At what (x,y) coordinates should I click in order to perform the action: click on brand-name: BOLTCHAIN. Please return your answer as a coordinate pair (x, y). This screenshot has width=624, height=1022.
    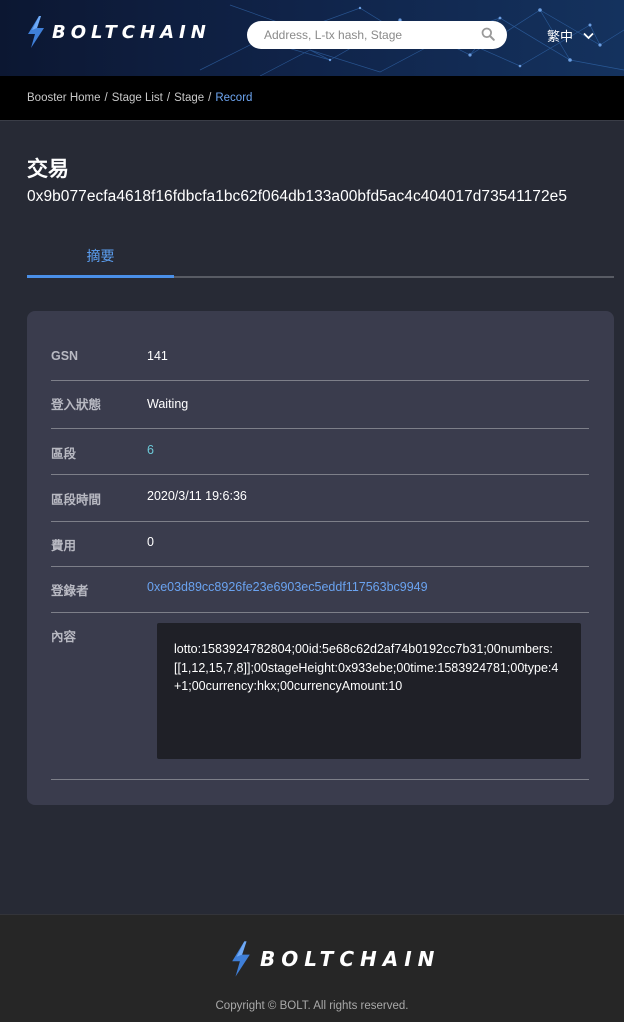
    Looking at the image, I should click on (131, 32).